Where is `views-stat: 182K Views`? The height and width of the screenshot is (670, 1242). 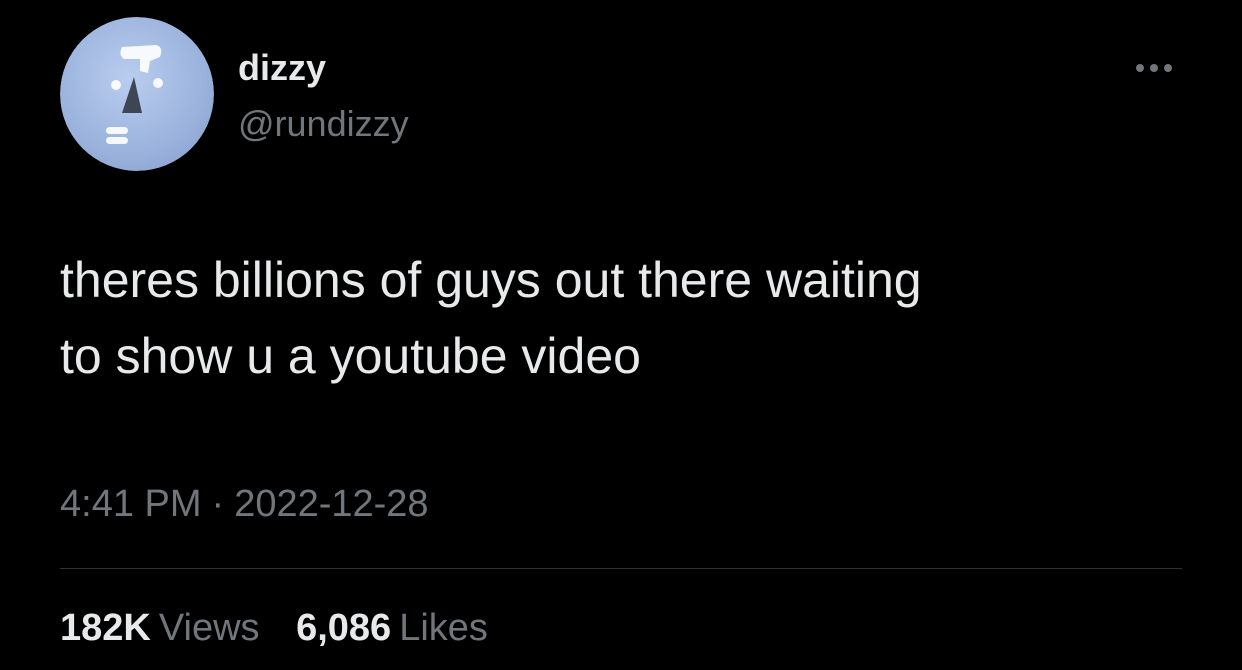 views-stat: 182K Views is located at coordinates (160, 628).